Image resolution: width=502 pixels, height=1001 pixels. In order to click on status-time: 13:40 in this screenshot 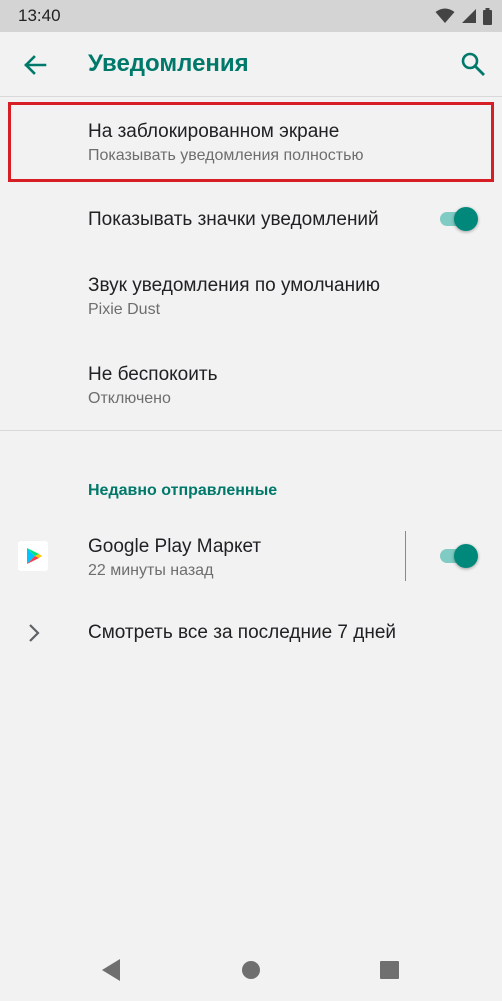, I will do `click(39, 15)`.